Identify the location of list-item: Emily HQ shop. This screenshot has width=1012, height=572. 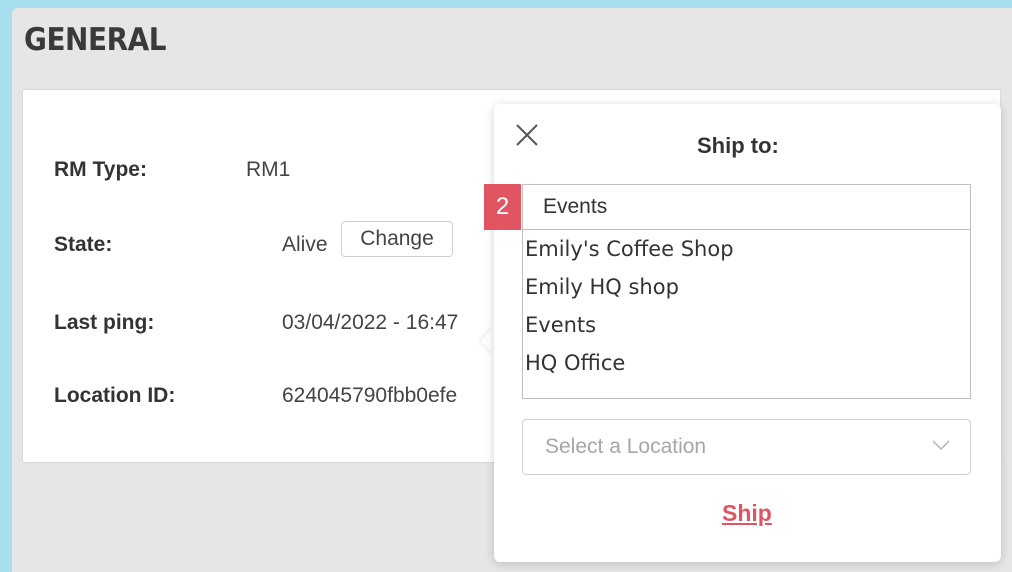
(746, 287).